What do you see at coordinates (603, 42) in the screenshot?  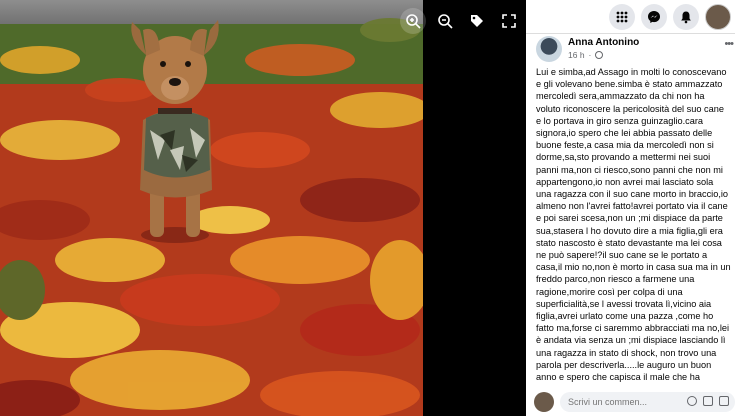 I see `author-name: Anna Antonino` at bounding box center [603, 42].